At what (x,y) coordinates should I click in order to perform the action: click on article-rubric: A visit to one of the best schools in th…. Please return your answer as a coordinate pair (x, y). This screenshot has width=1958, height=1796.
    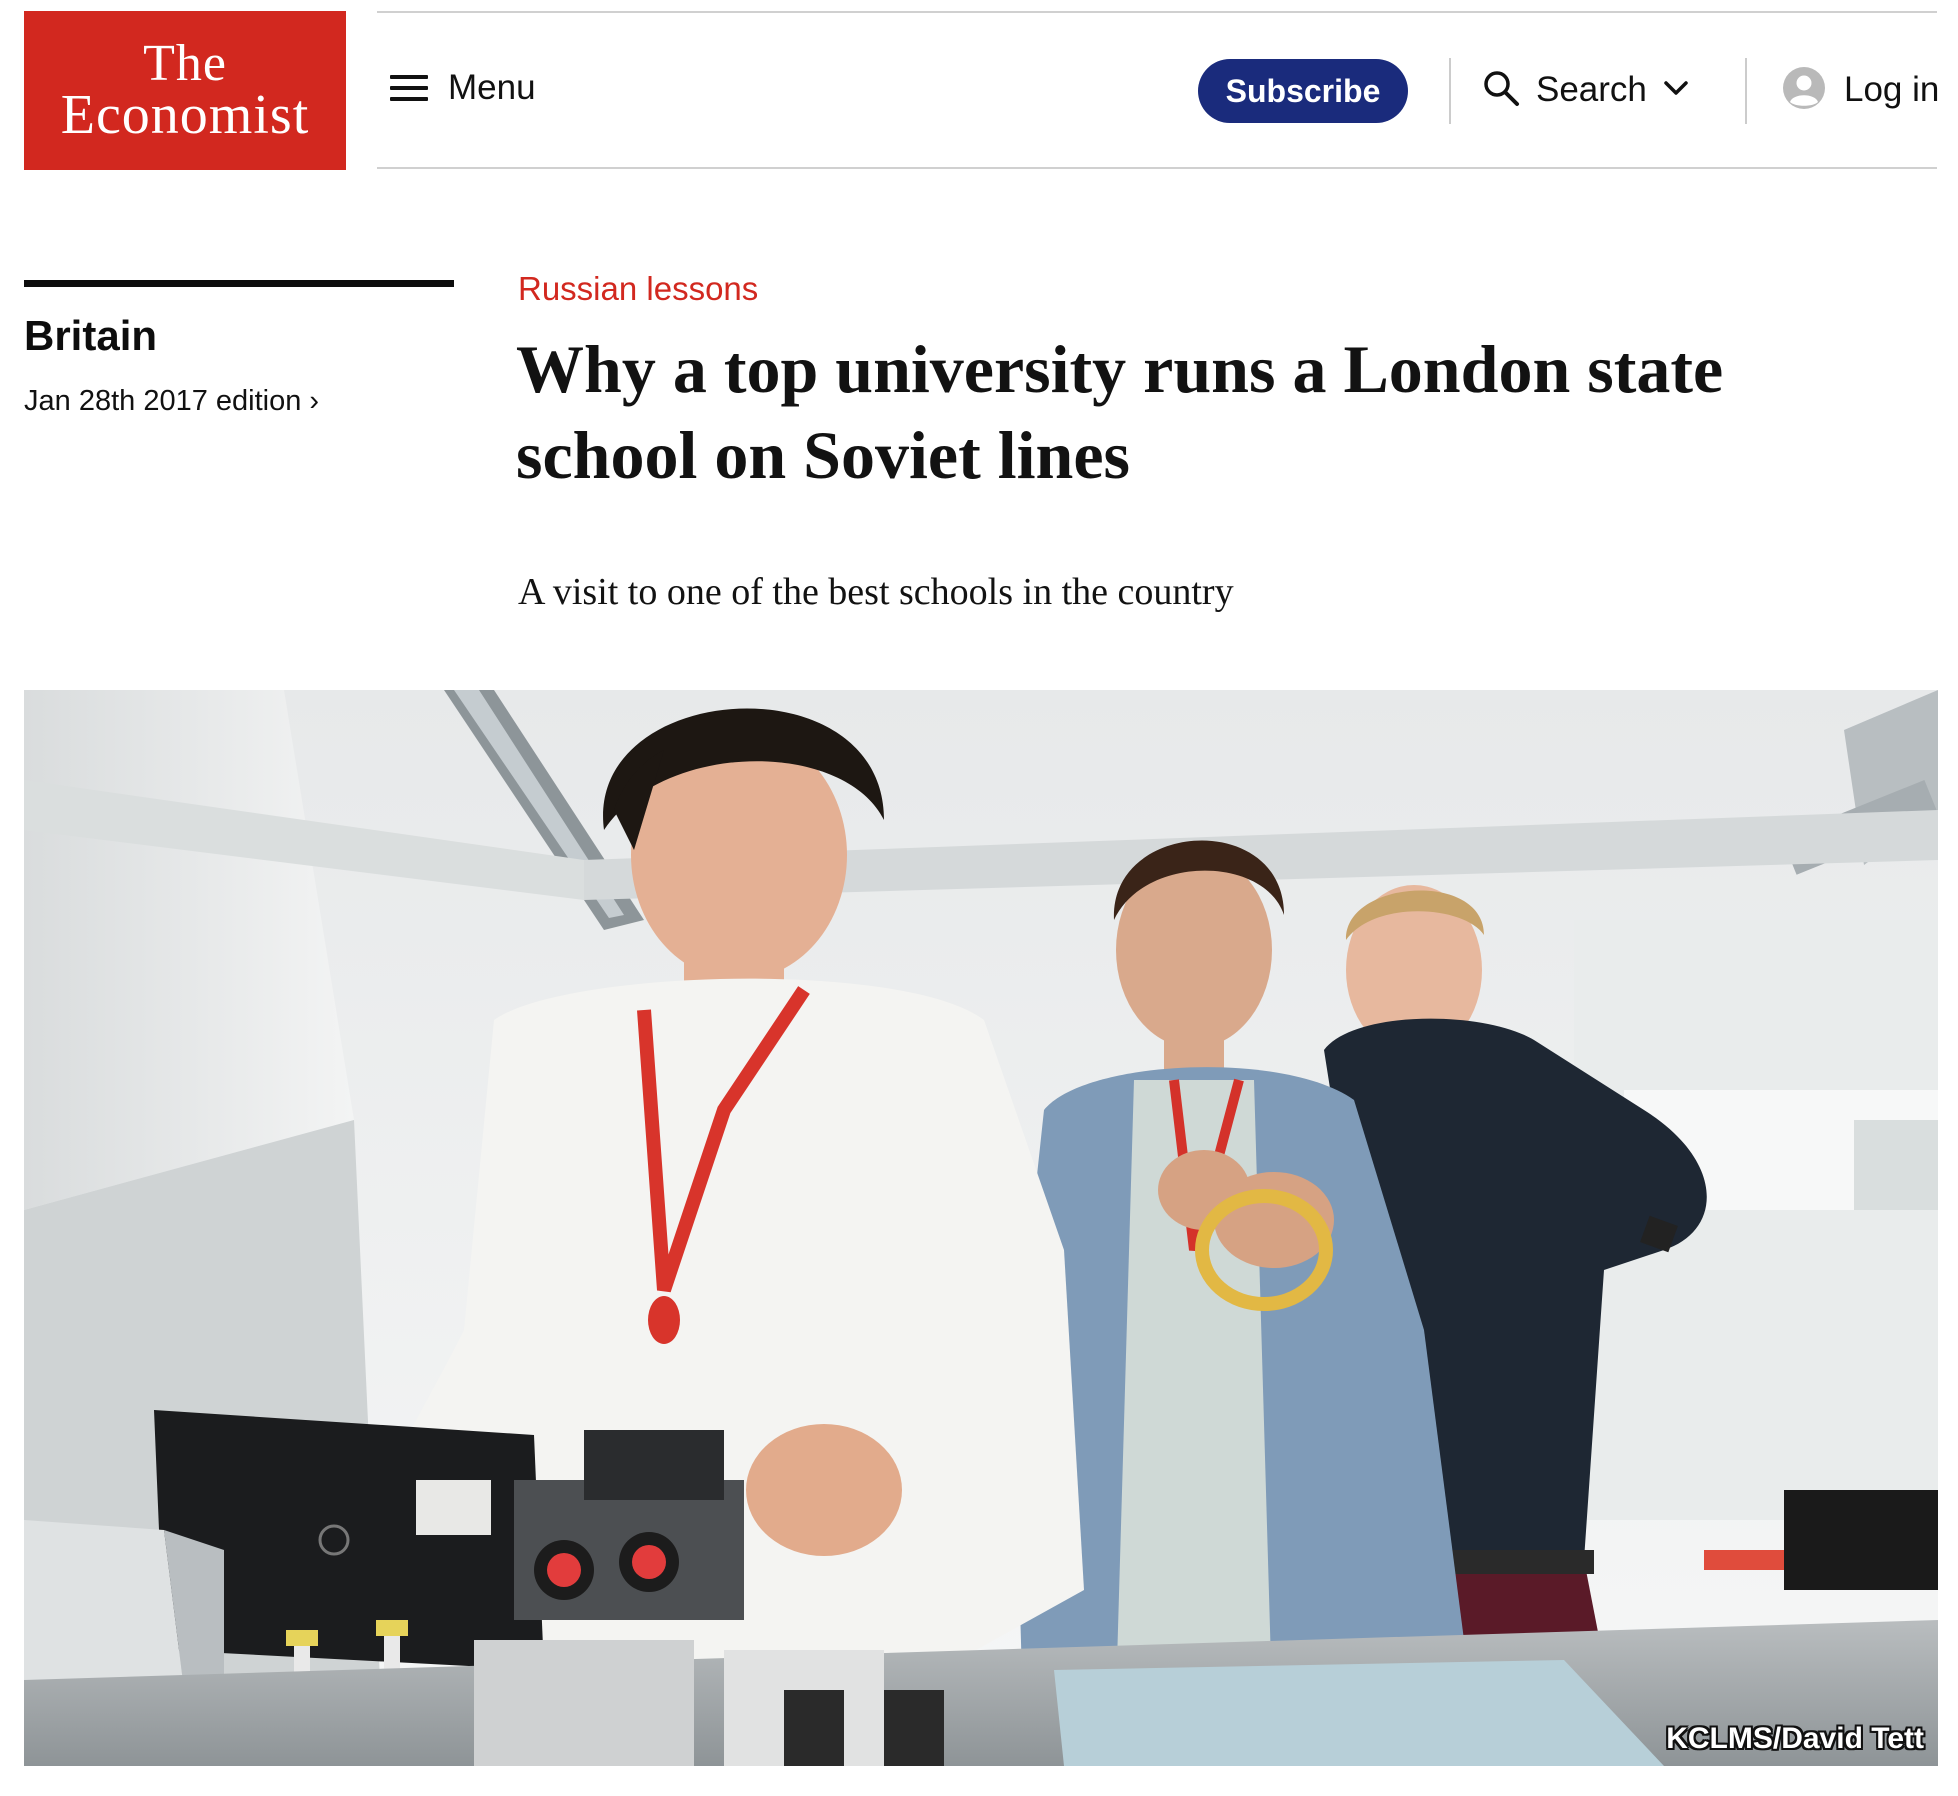
    Looking at the image, I should click on (876, 592).